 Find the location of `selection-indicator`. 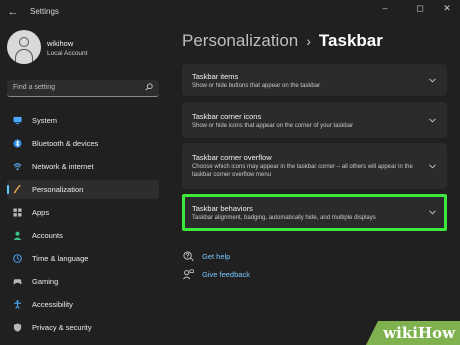

selection-indicator is located at coordinates (8, 189).